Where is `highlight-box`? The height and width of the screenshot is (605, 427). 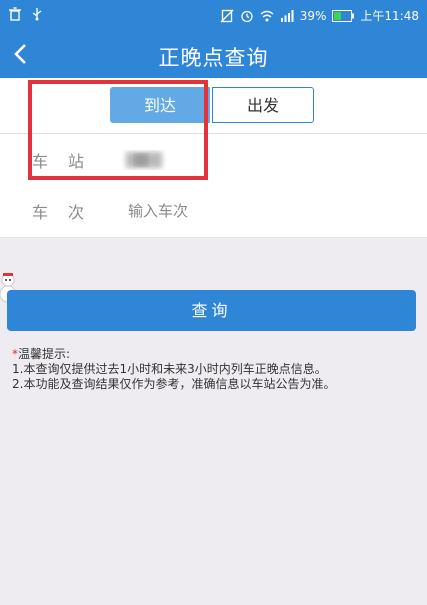
highlight-box is located at coordinates (118, 130).